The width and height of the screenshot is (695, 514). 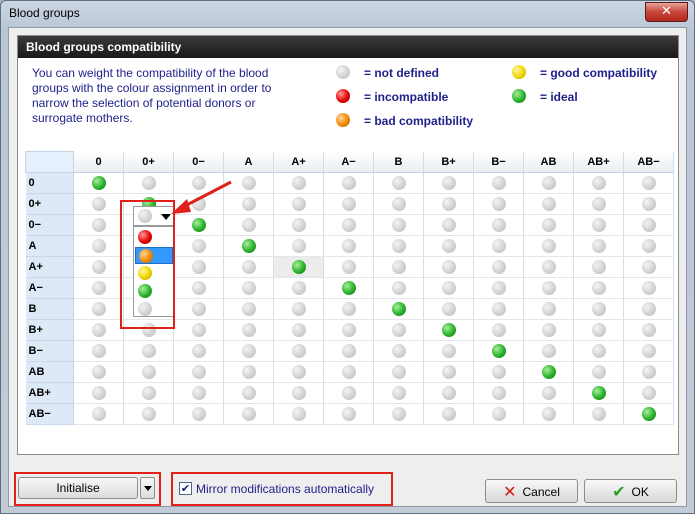 I want to click on initialise-button: Initialise, so click(x=78, y=488).